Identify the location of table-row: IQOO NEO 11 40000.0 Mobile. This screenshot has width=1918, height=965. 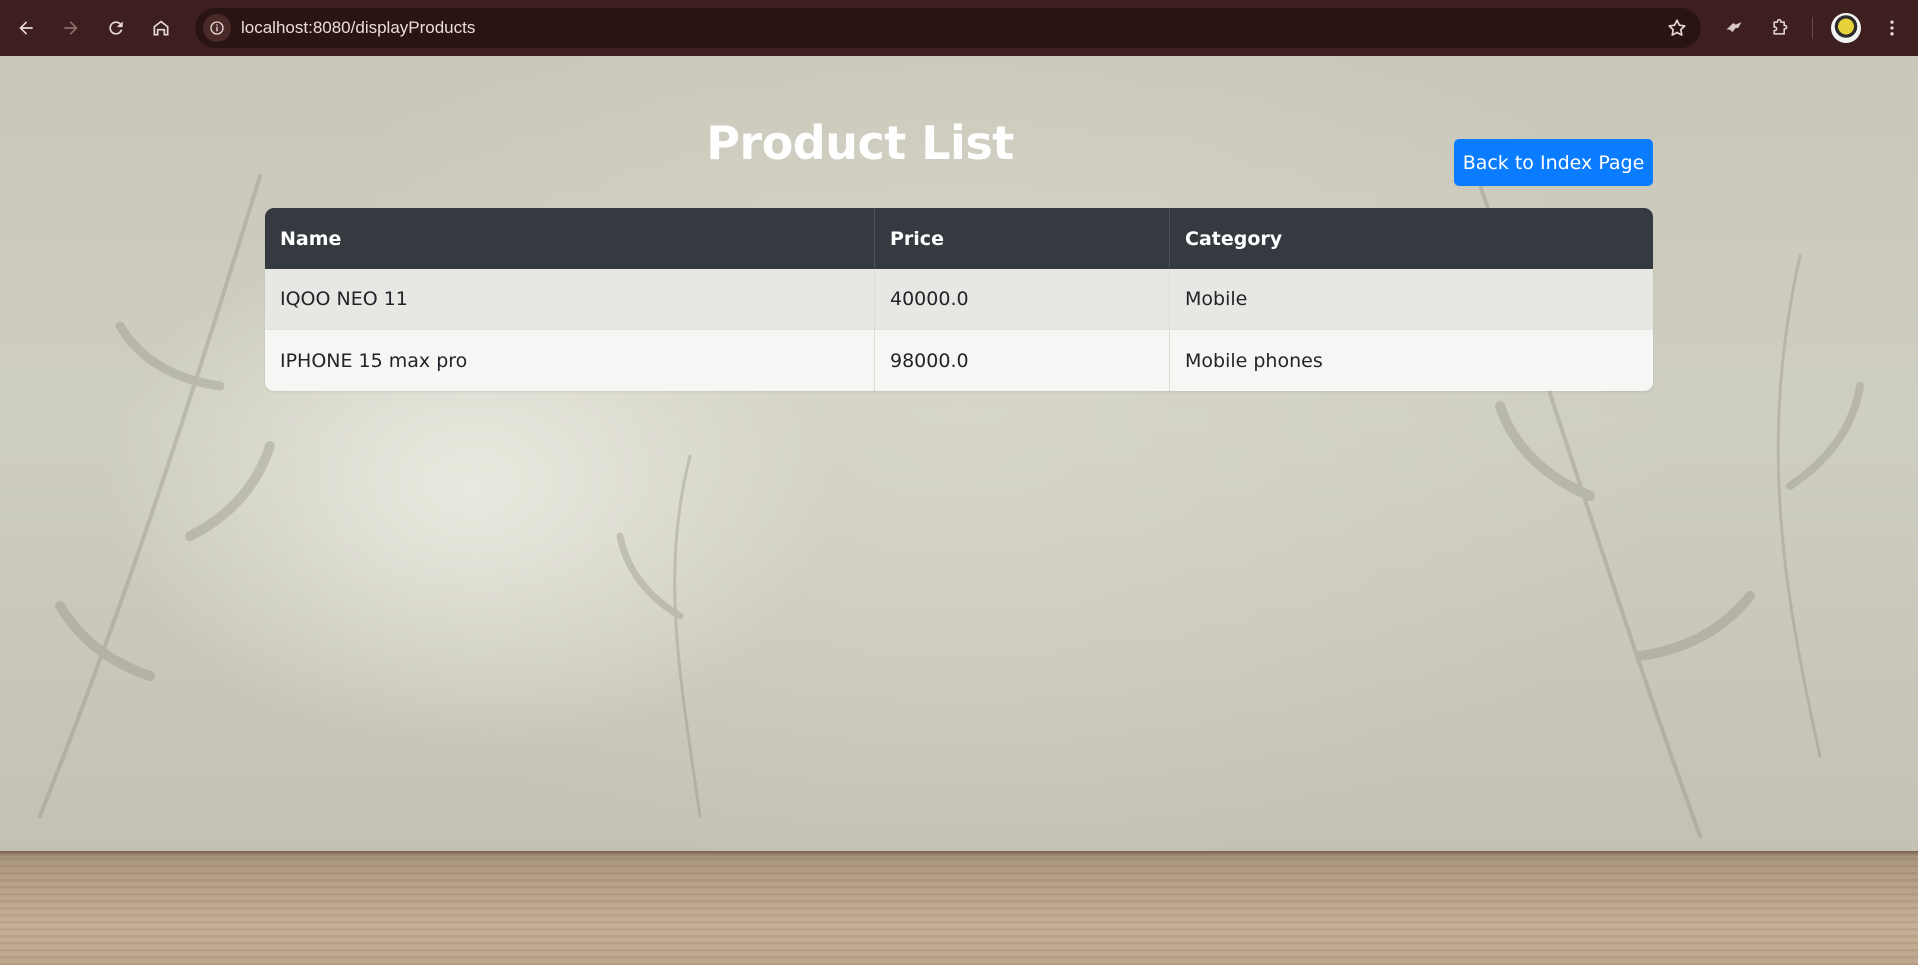
(959, 299).